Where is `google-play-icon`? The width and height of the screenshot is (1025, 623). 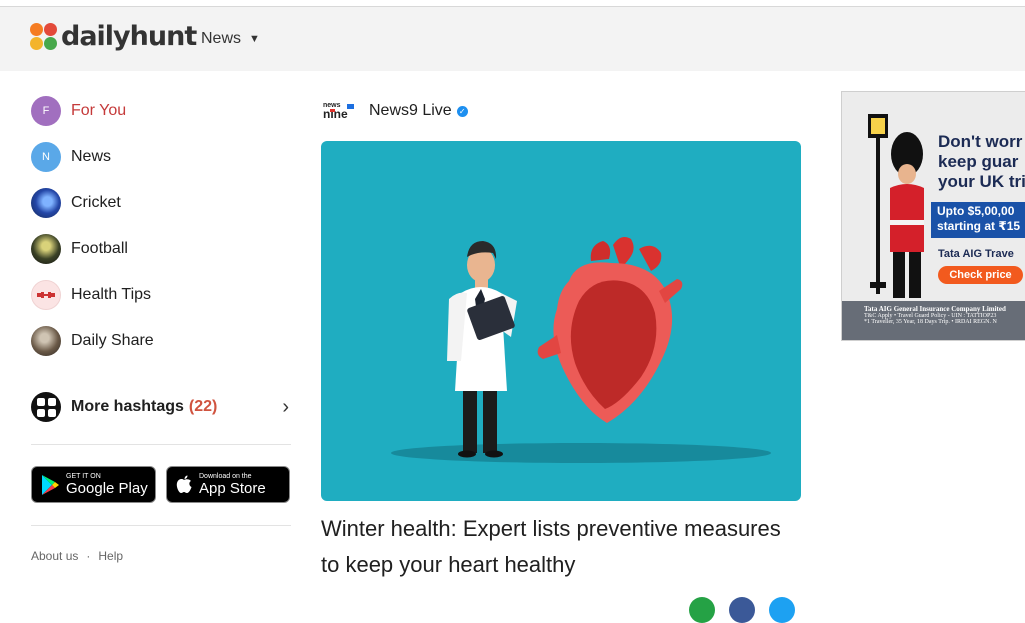 google-play-icon is located at coordinates (50, 484).